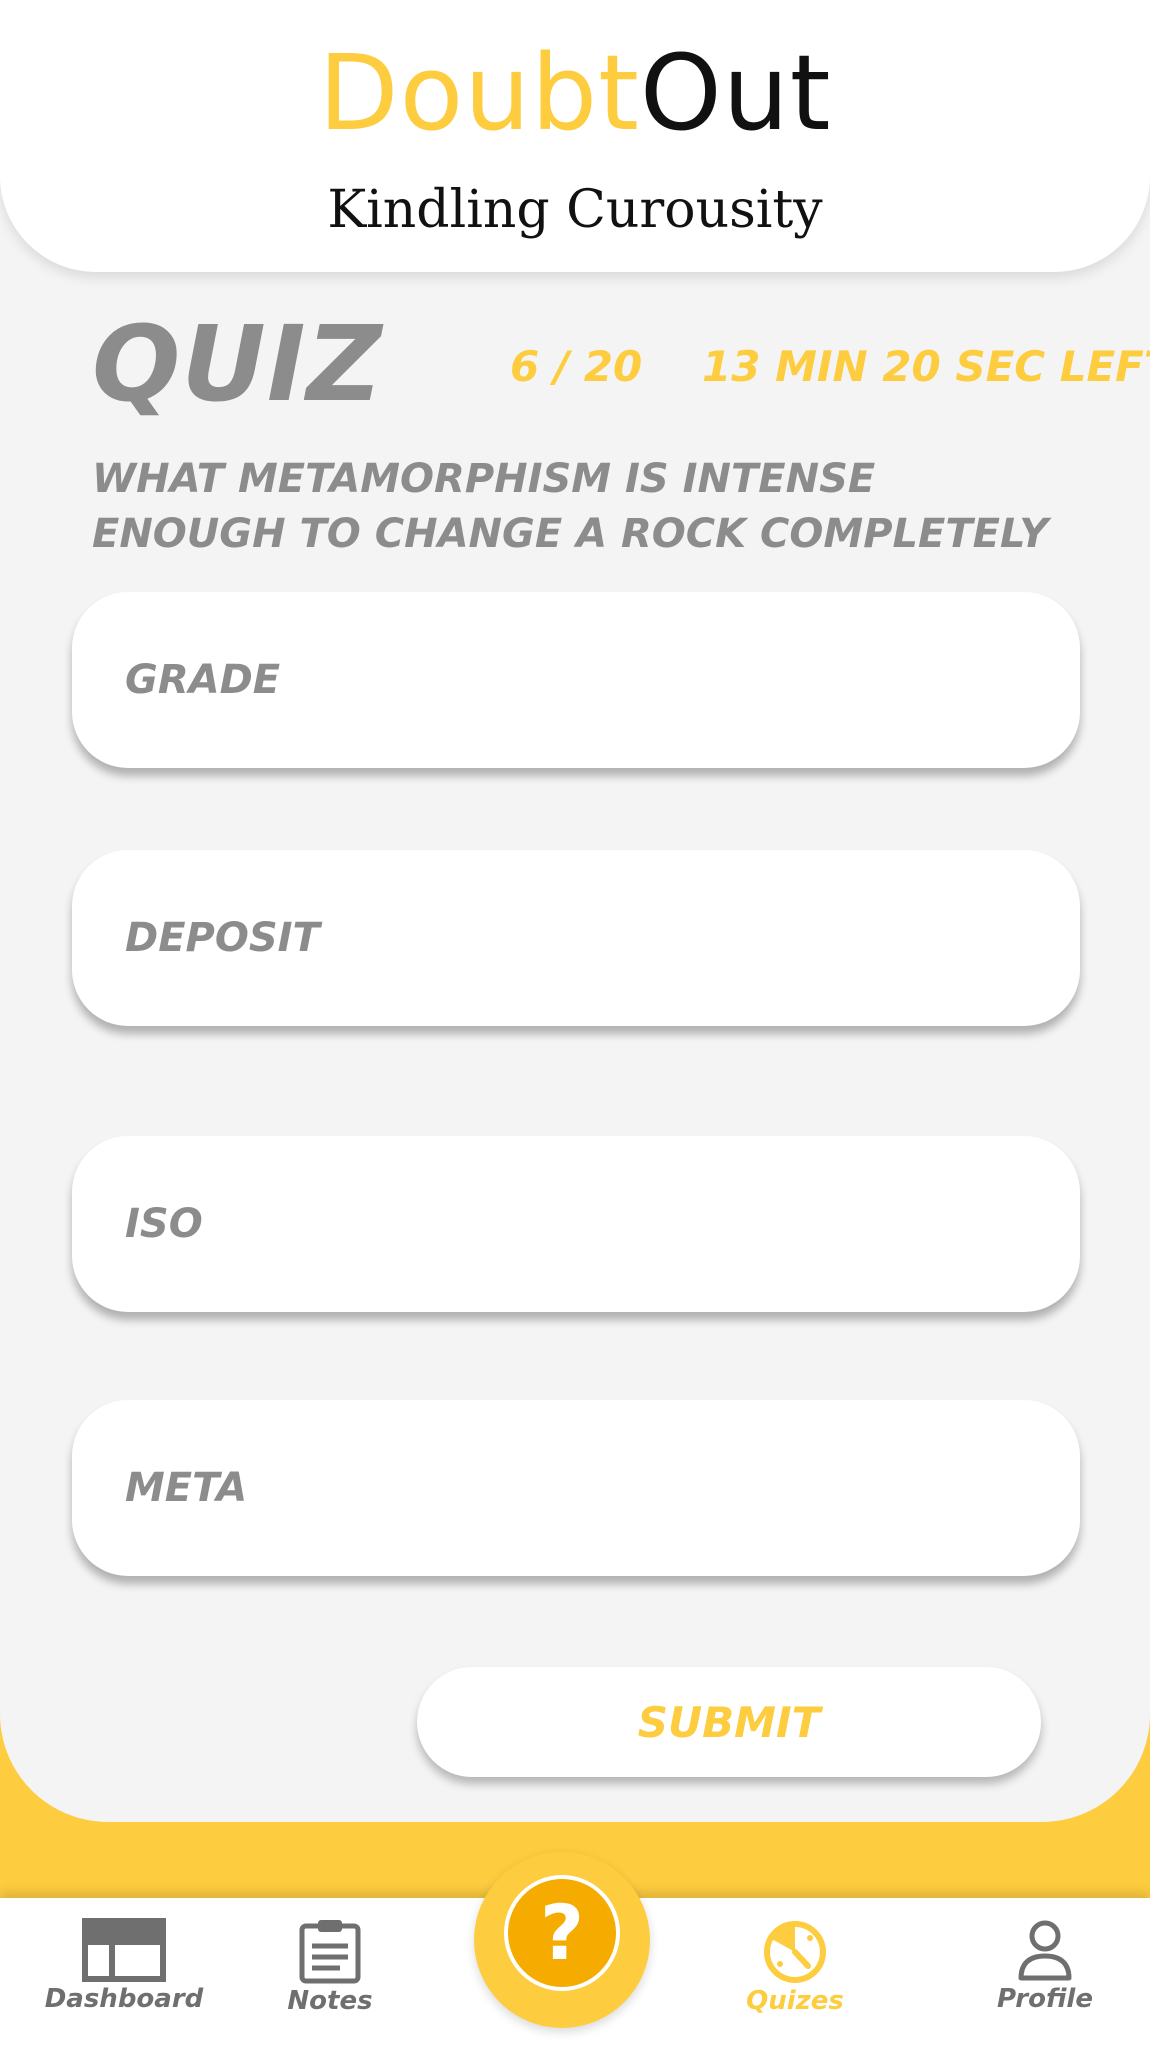 Image resolution: width=1150 pixels, height=2045 pixels. Describe the element at coordinates (124, 1950) in the screenshot. I see `dashboard-icon` at that location.